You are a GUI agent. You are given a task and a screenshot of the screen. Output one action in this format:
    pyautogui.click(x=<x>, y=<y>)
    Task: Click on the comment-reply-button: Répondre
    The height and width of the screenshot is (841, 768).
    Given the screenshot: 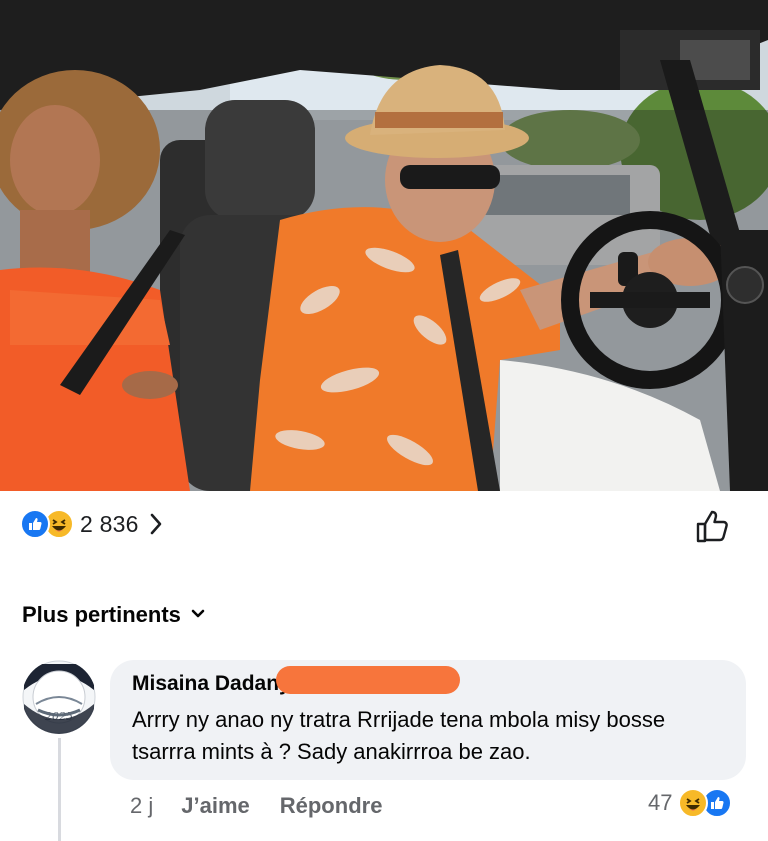 What is the action you would take?
    pyautogui.click(x=331, y=806)
    